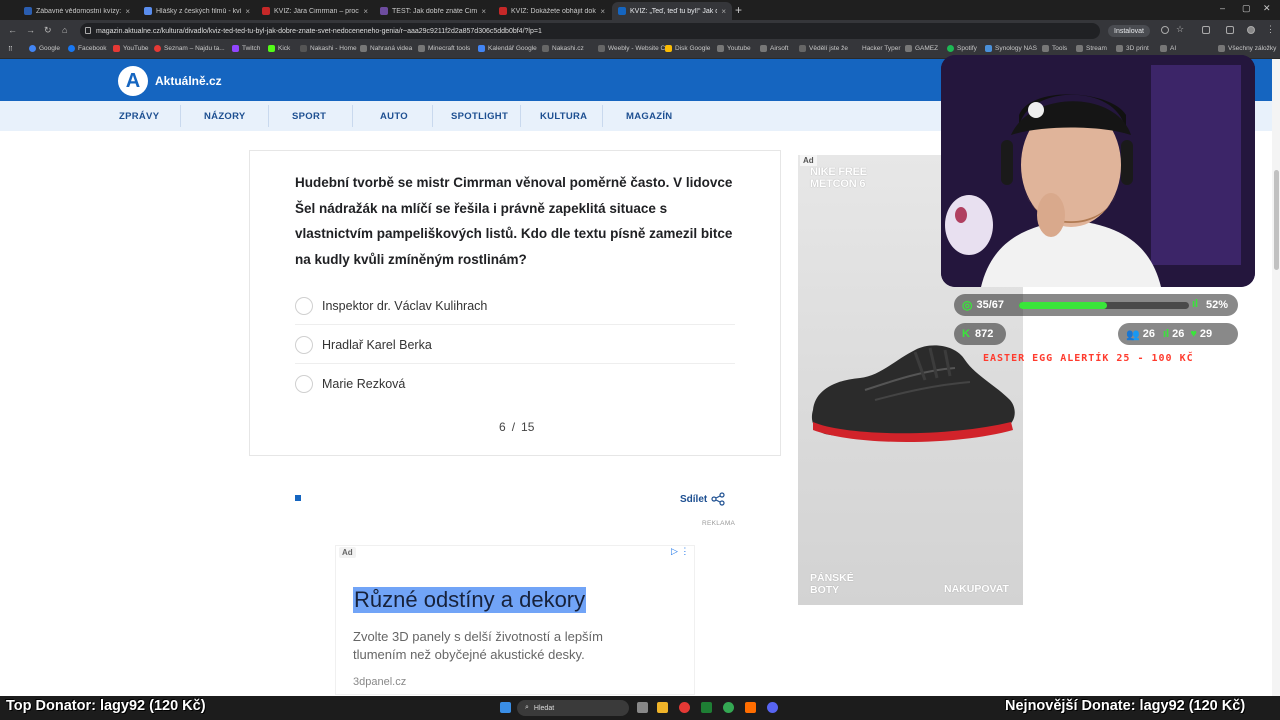  Describe the element at coordinates (515, 384) in the screenshot. I see `quiz-answer-option: Marie Rezková` at that location.